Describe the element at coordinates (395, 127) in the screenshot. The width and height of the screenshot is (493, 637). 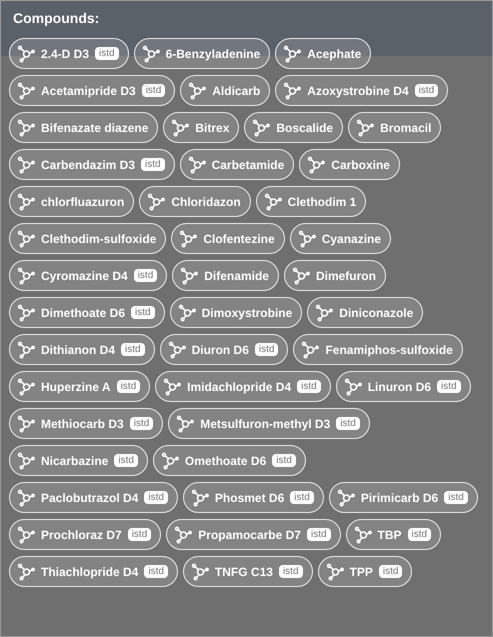
I see `compound-chip: Bromacil` at that location.